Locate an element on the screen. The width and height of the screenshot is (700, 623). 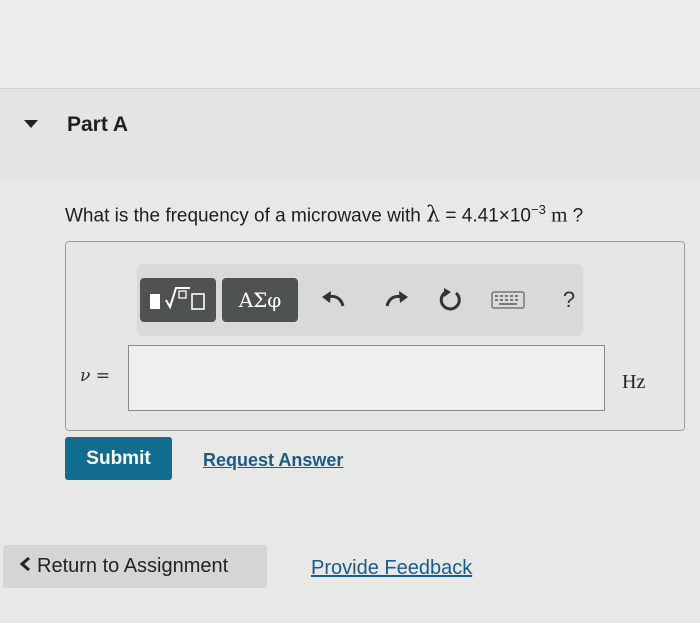
question-unit: m is located at coordinates (556, 214).